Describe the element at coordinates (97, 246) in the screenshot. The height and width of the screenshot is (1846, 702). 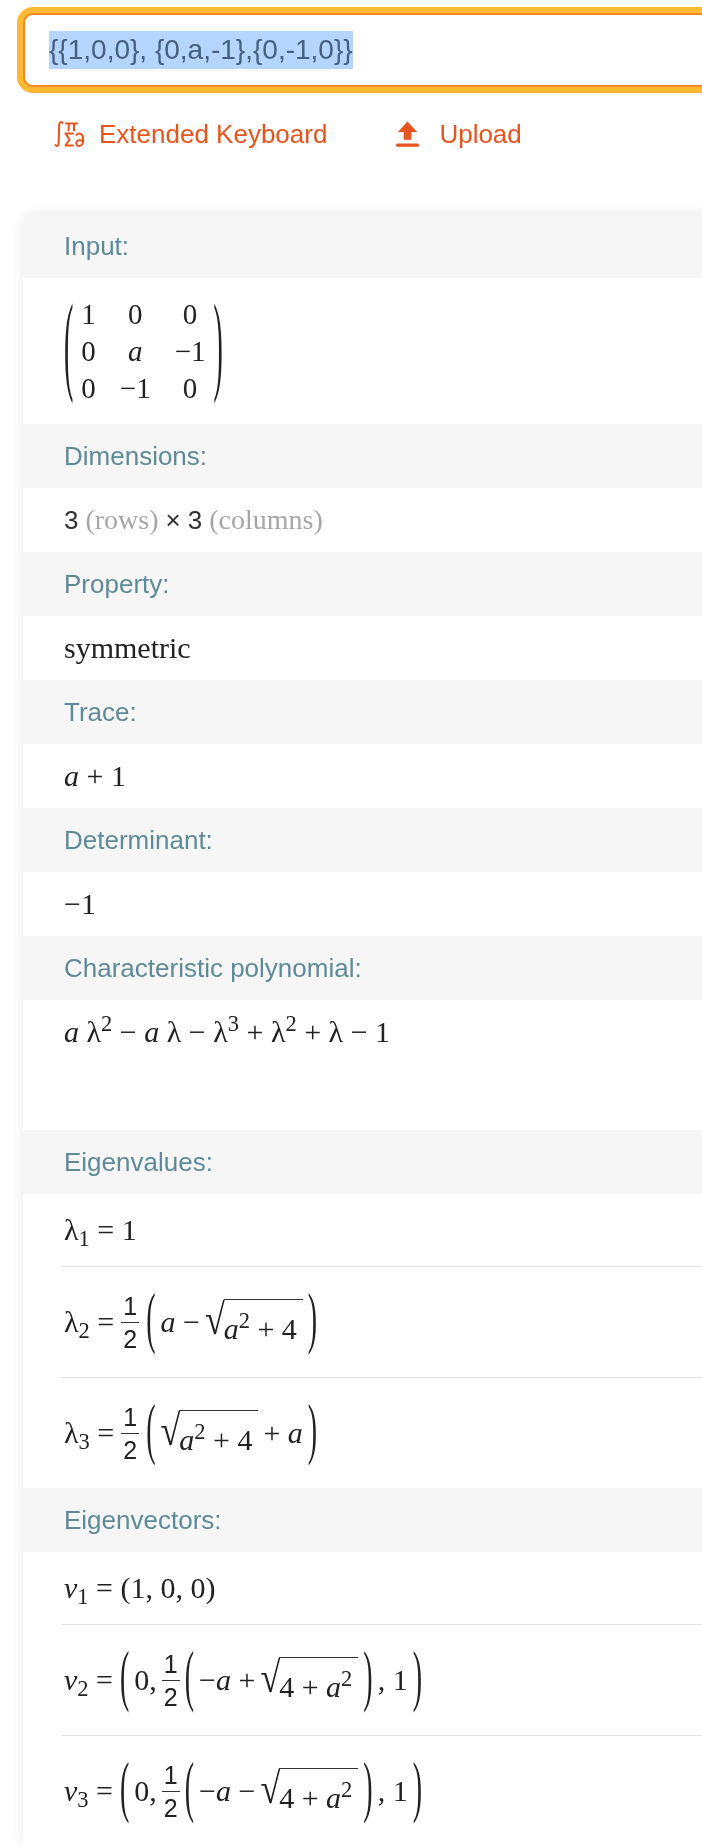
I see `section-label: Input:` at that location.